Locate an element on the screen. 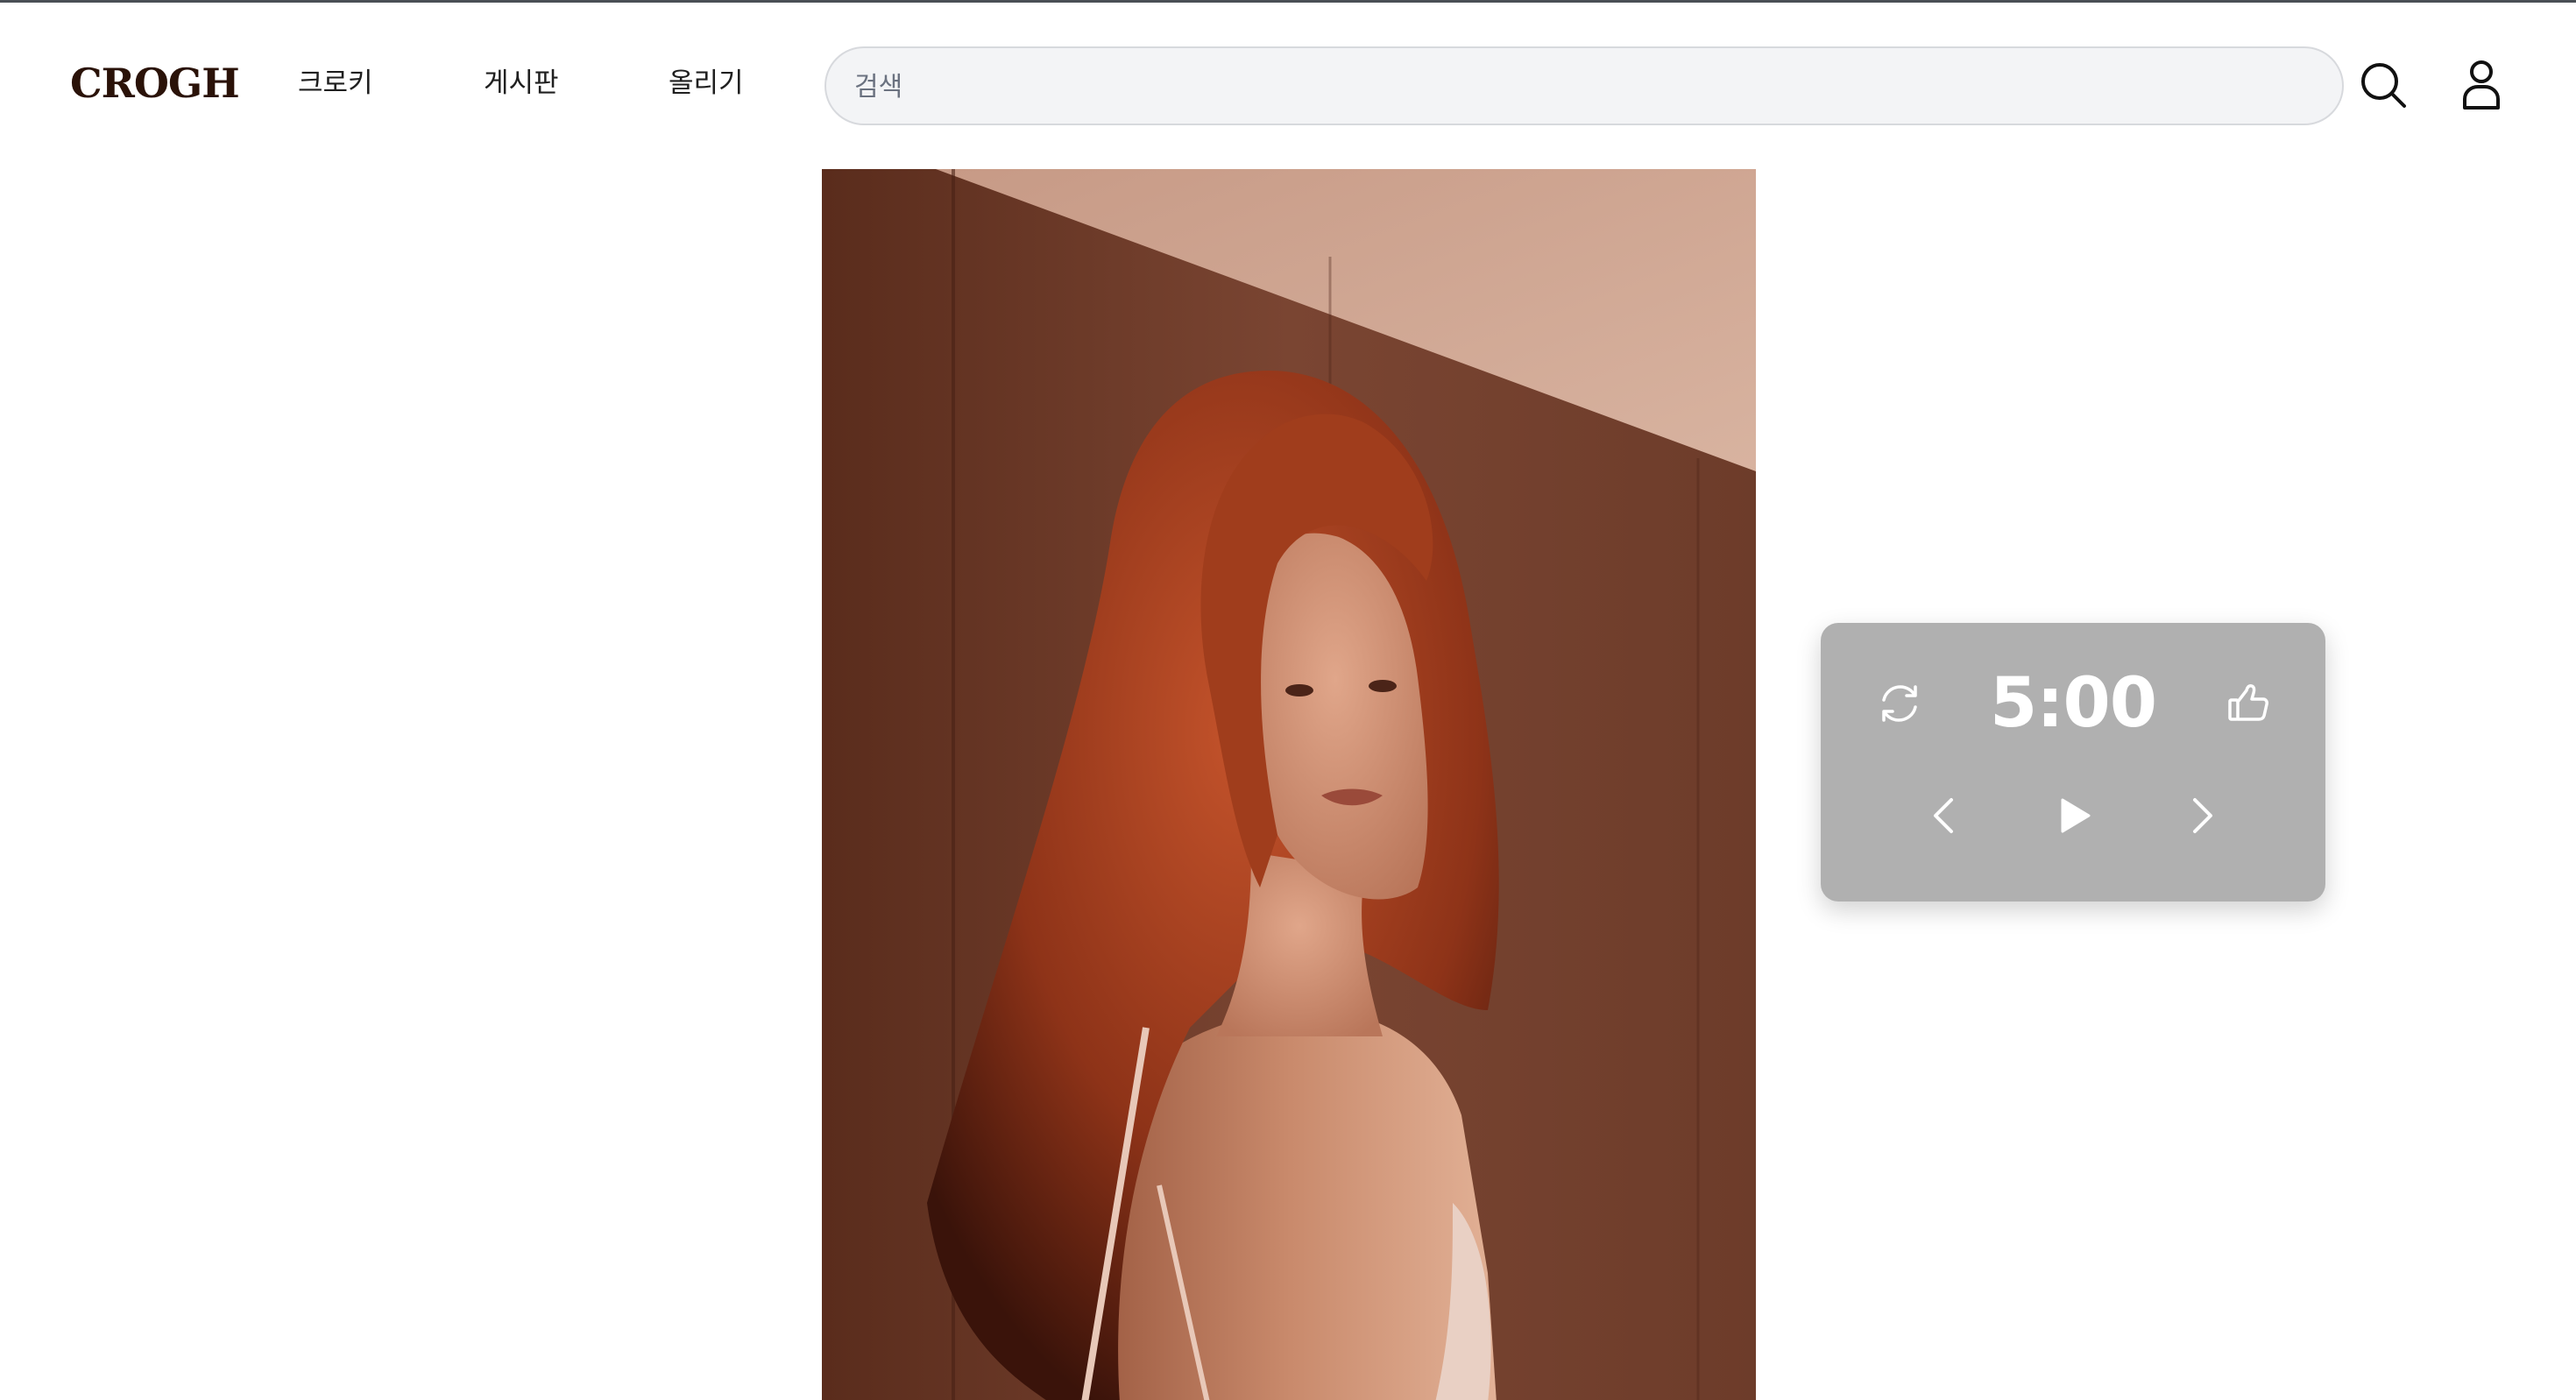 This screenshot has width=2576, height=1400. chevron-right-icon is located at coordinates (2202, 815).